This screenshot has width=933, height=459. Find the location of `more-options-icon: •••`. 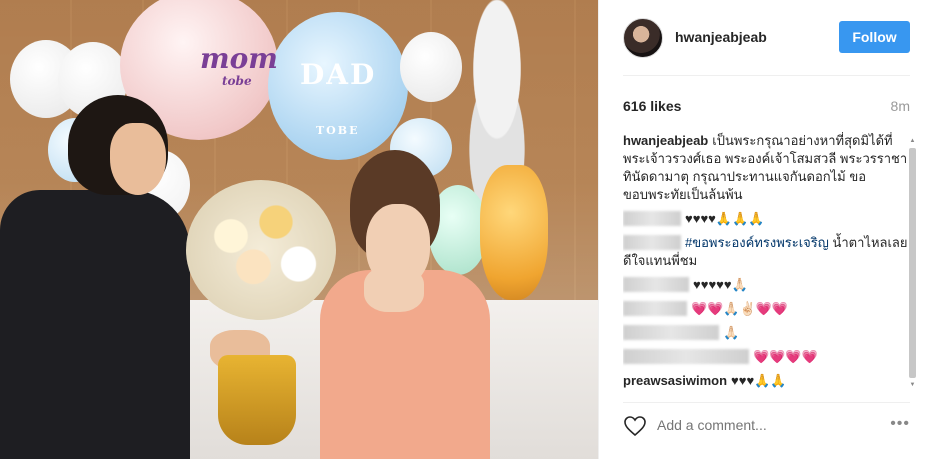

more-options-icon: ••• is located at coordinates (900, 424).